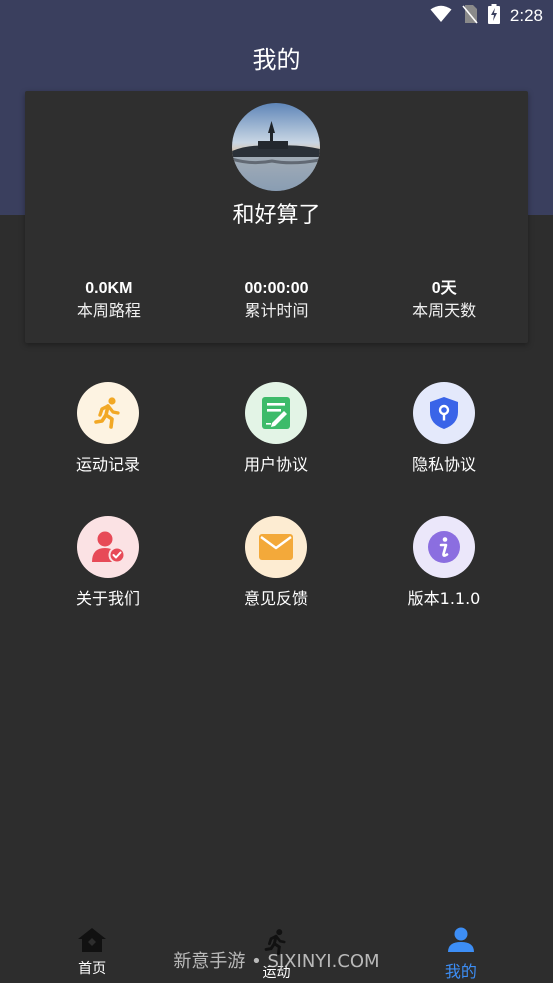 The image size is (553, 983). I want to click on run-icon, so click(276, 944).